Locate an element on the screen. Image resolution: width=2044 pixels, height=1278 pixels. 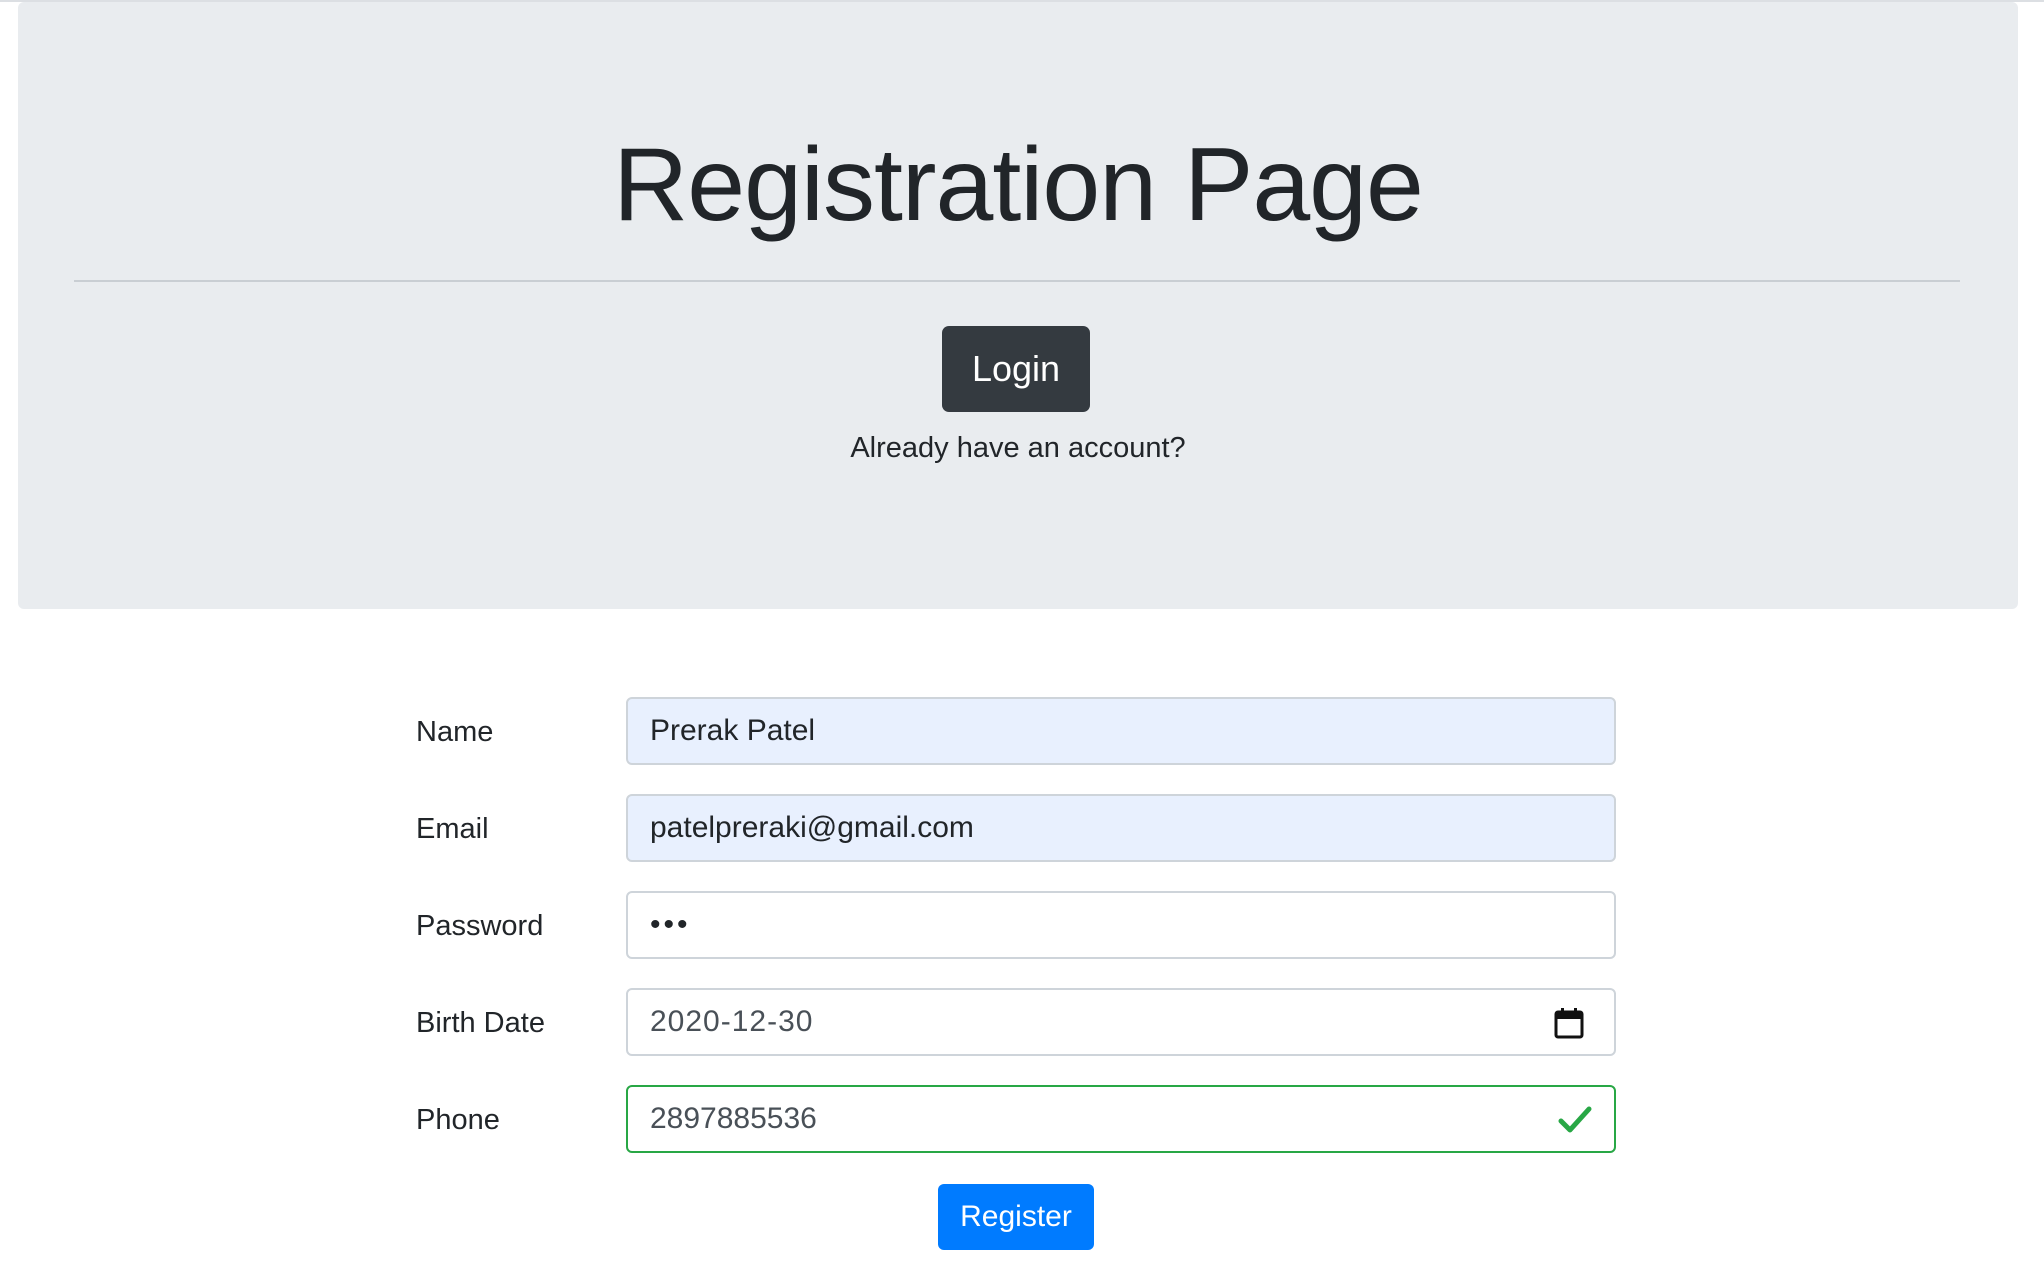
phone-value: 2897885536 is located at coordinates (733, 1118).